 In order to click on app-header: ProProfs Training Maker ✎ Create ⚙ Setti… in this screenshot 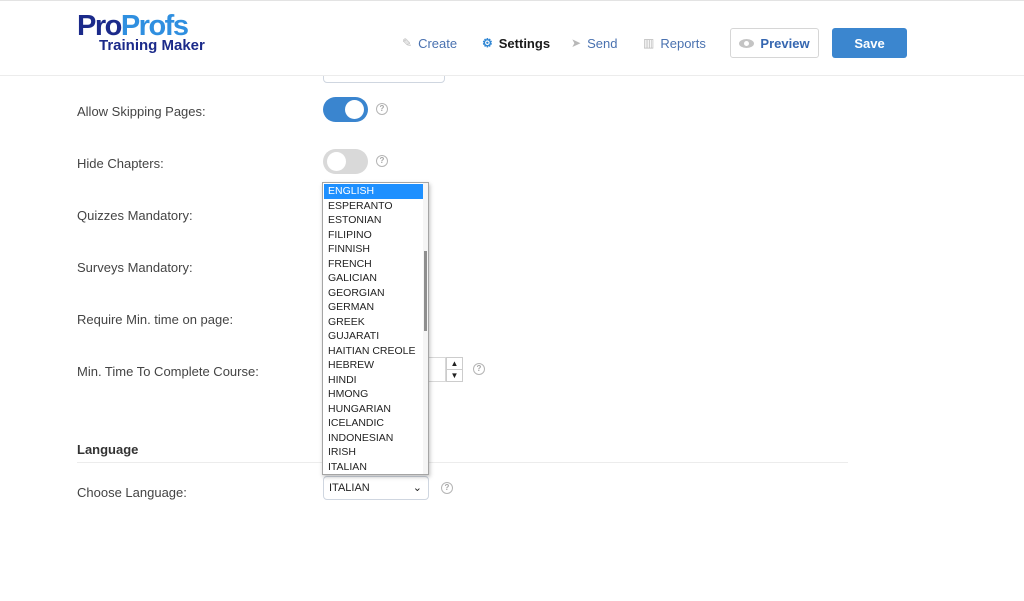, I will do `click(512, 38)`.